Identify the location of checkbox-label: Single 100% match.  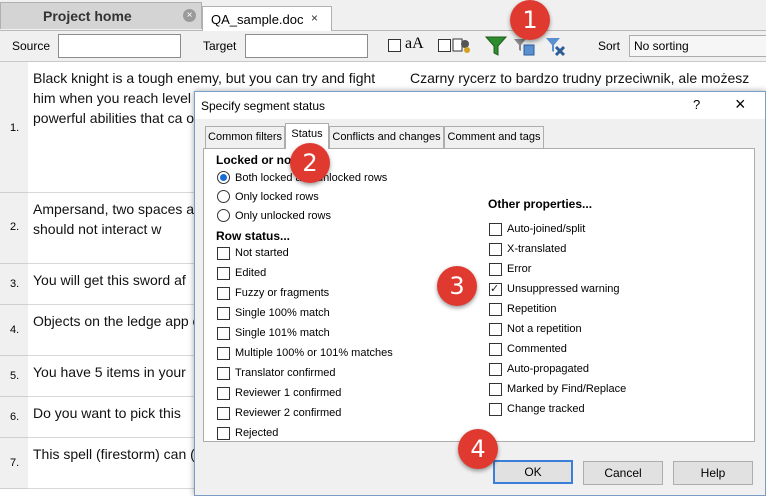
(282, 313).